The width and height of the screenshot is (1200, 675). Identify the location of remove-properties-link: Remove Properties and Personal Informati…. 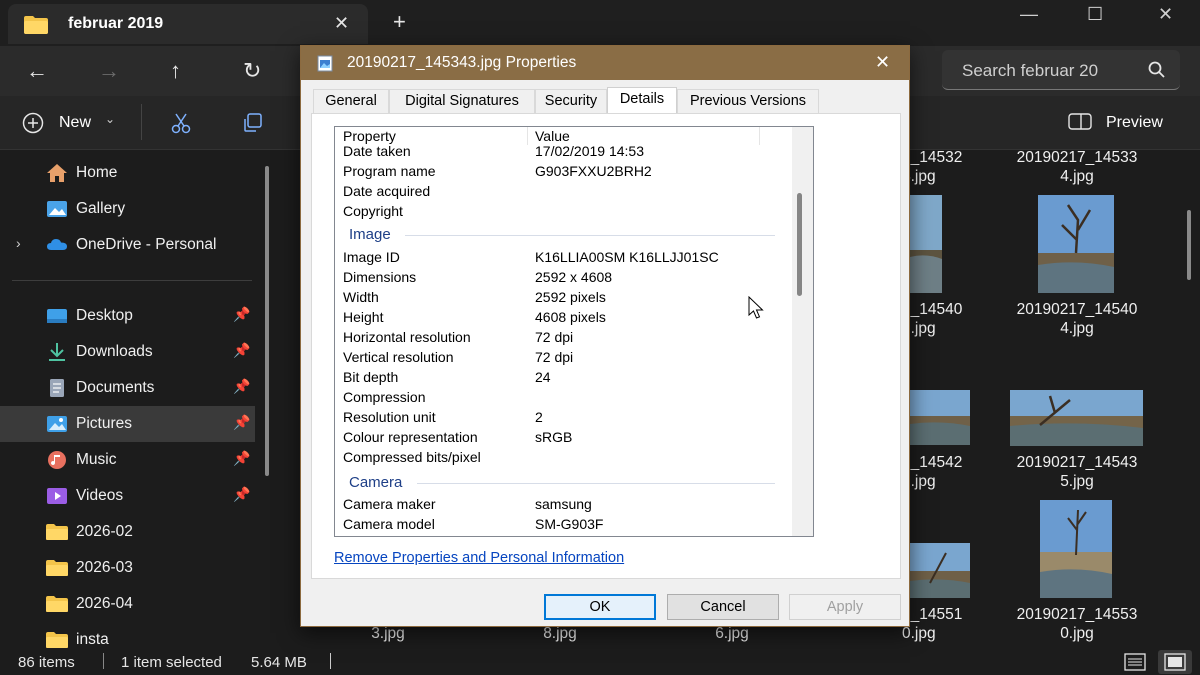
(479, 558).